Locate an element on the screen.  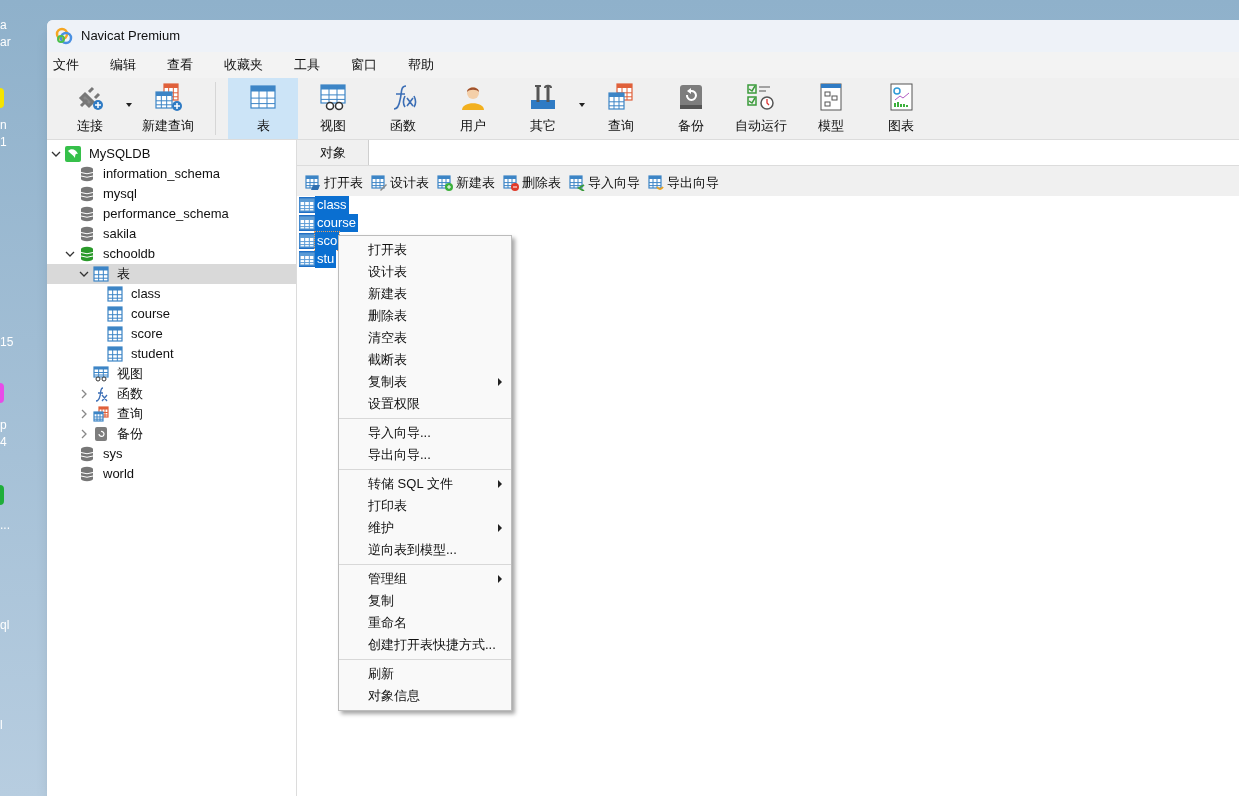
desktop-icon-label: ar is located at coordinates (5, 42).